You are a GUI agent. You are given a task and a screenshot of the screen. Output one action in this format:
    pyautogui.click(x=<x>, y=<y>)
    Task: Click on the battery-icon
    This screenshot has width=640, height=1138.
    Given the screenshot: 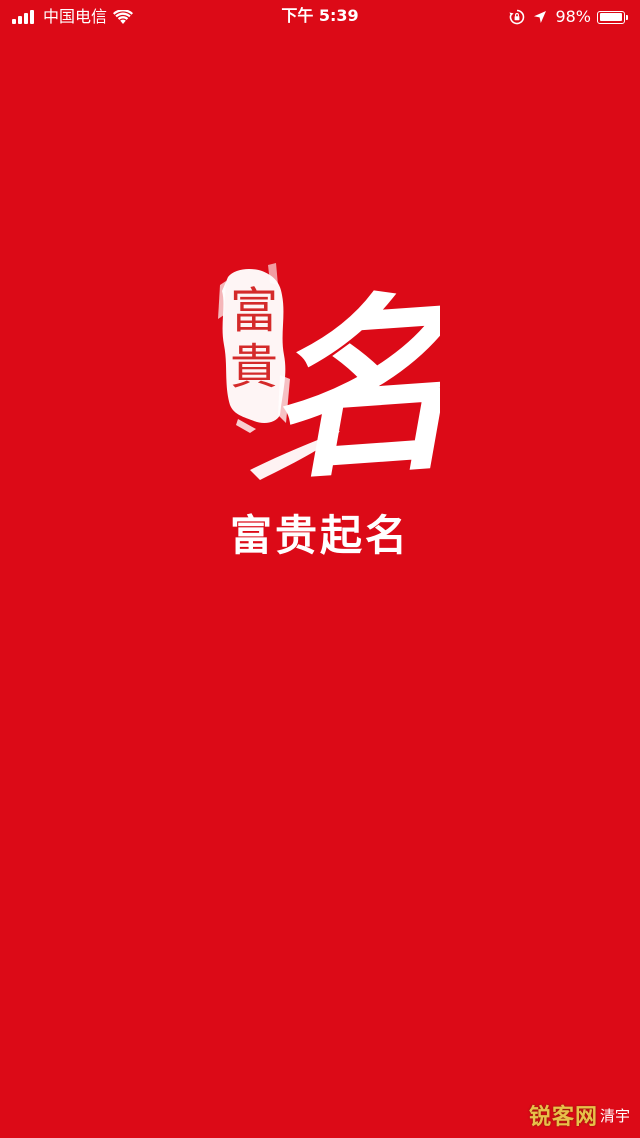 What is the action you would take?
    pyautogui.click(x=612, y=17)
    